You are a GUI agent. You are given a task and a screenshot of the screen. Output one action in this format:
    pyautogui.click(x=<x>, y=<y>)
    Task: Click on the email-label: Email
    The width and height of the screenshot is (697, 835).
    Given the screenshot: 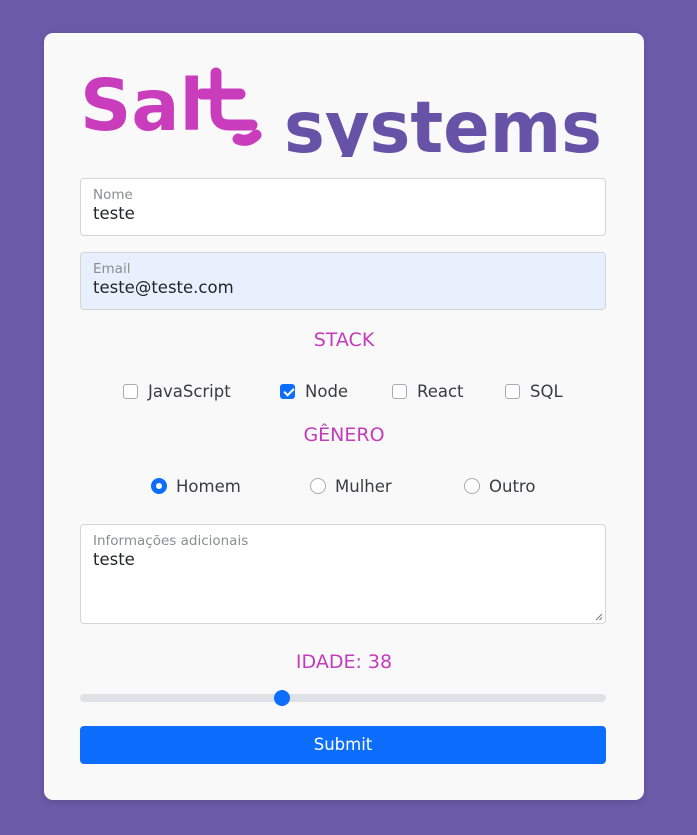 What is the action you would take?
    pyautogui.click(x=112, y=269)
    